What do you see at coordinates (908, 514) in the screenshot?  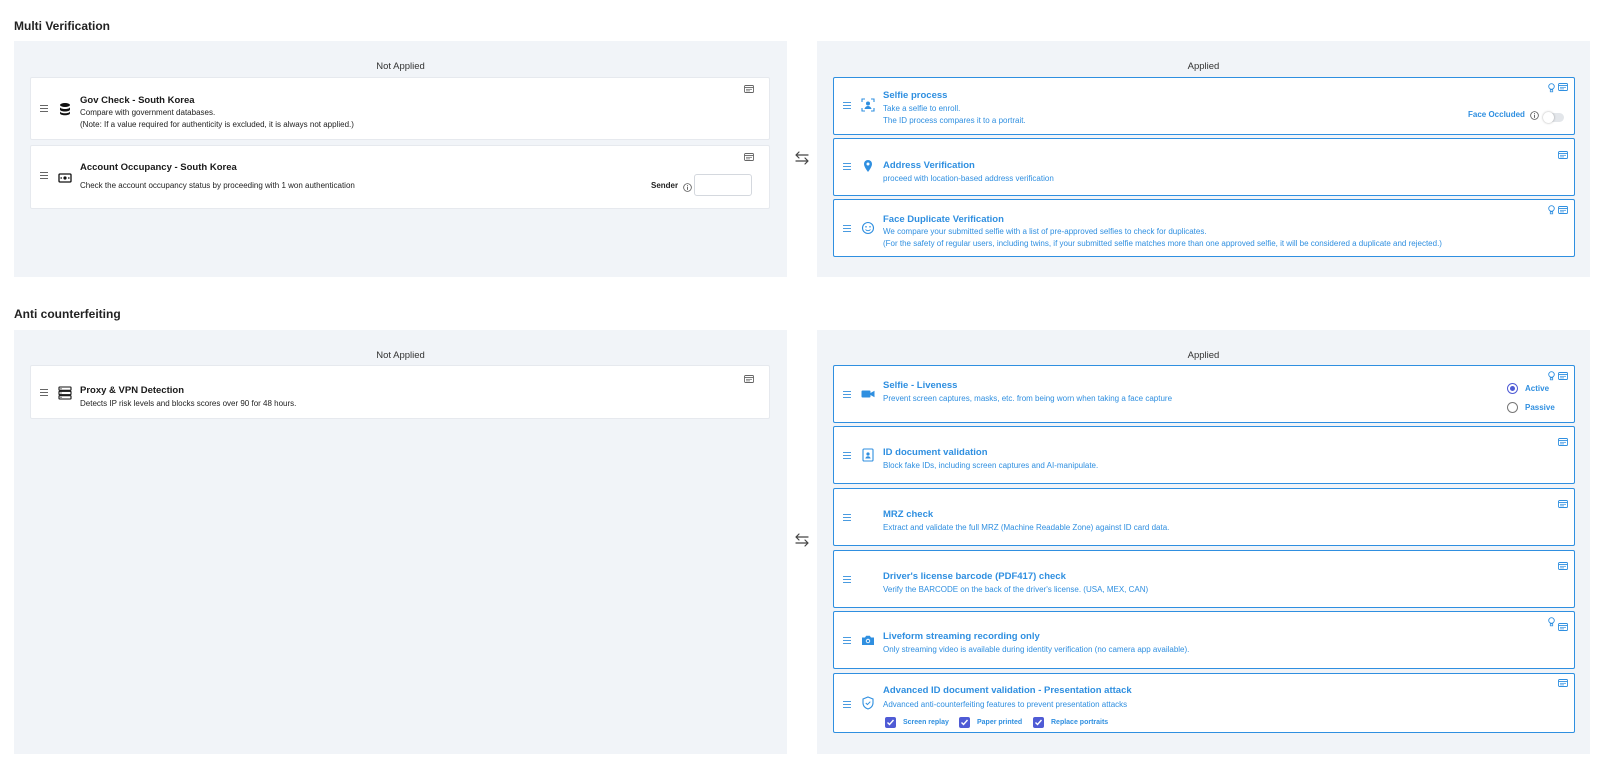 I see `feature-title: MRZ check` at bounding box center [908, 514].